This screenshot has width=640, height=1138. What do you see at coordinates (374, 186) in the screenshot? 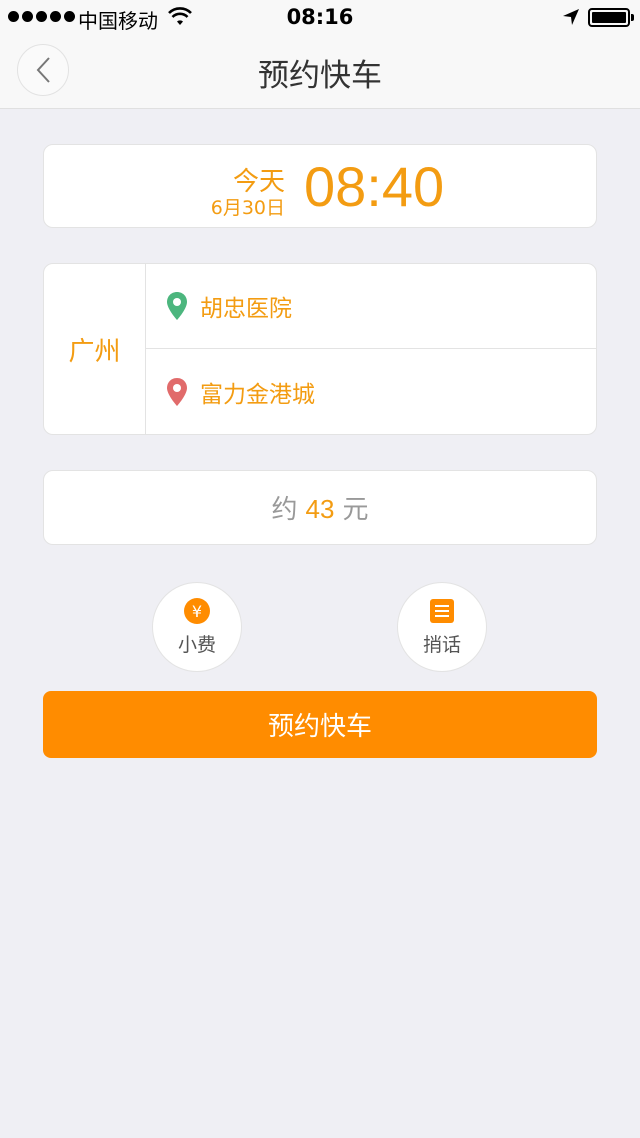
I see `schedule-time: 08:40` at bounding box center [374, 186].